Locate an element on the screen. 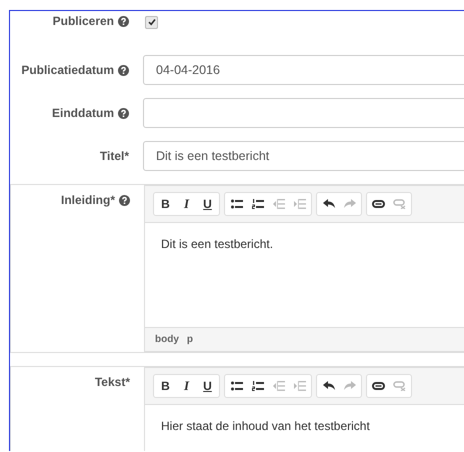 The image size is (464, 452). input-field is located at coordinates (303, 113).